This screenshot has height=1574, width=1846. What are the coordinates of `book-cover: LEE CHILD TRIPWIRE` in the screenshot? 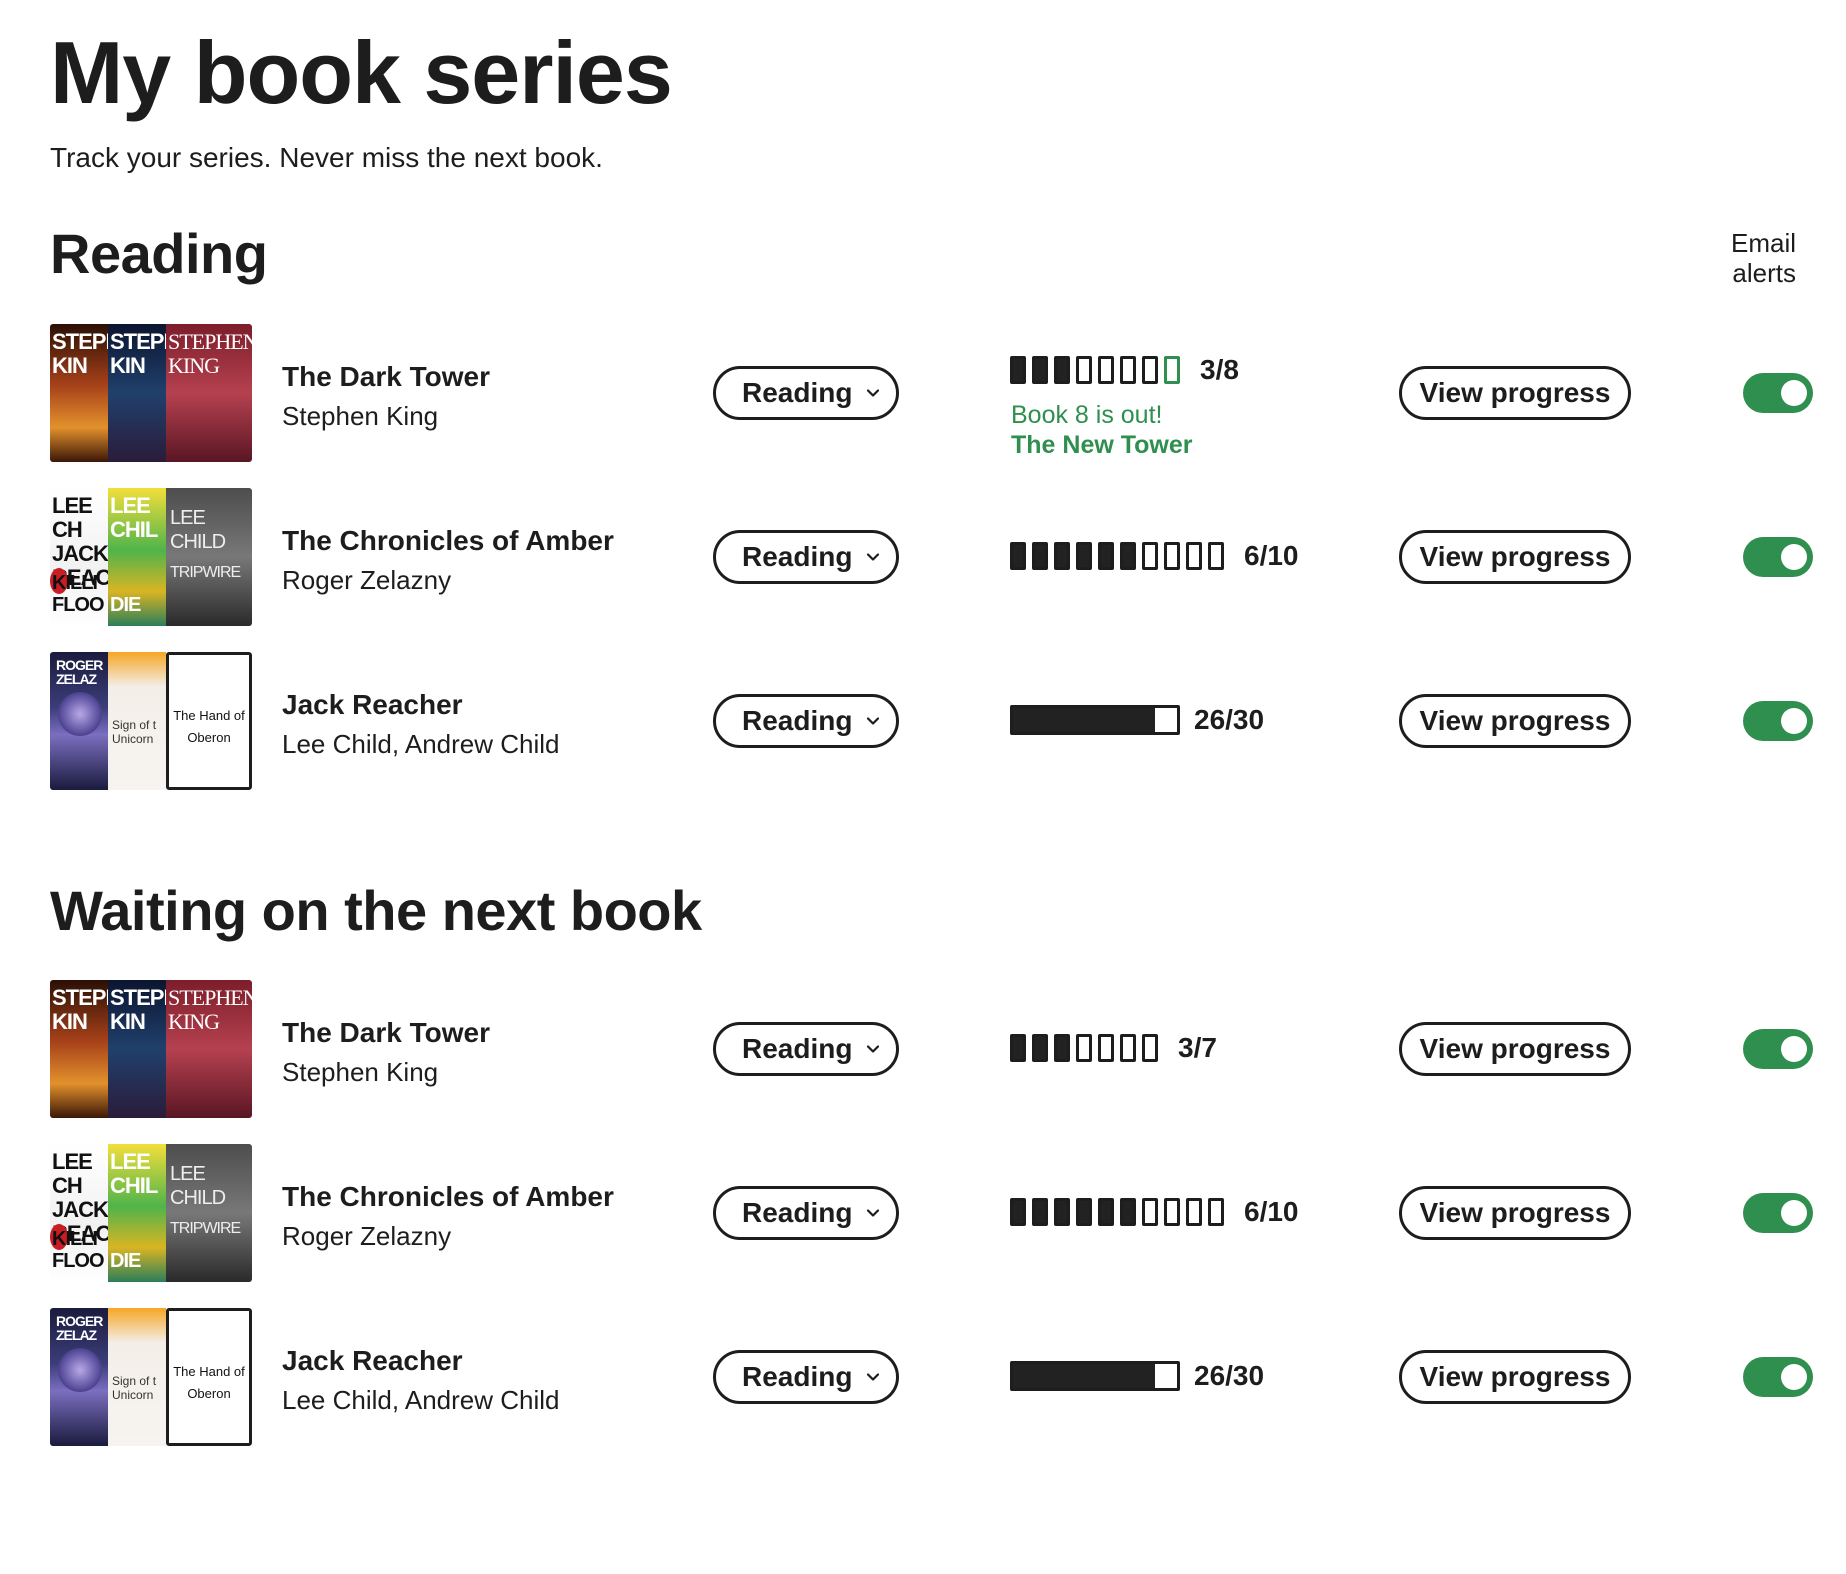 It's located at (209, 557).